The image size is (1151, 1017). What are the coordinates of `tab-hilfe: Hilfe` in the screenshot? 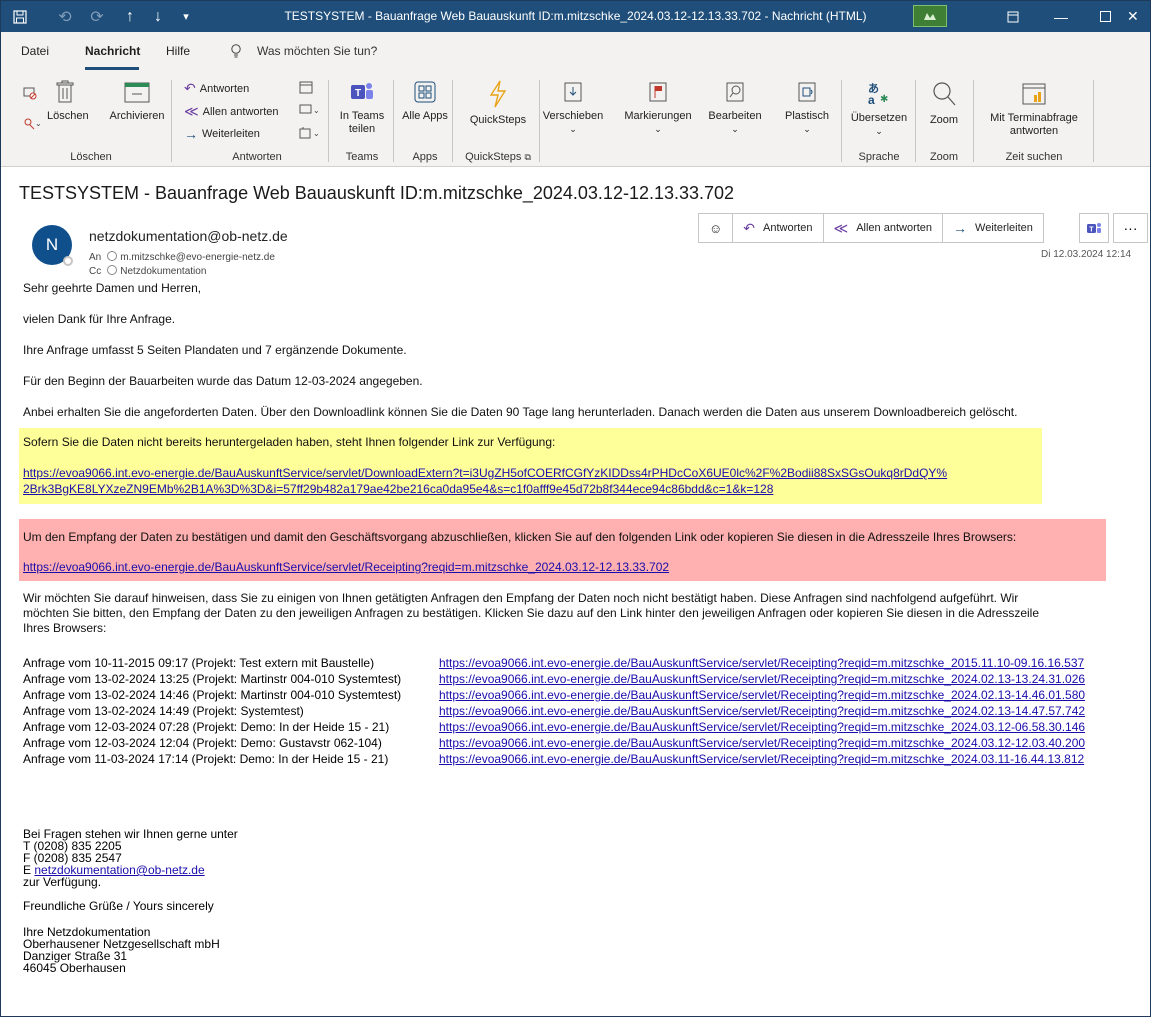 It's located at (178, 51).